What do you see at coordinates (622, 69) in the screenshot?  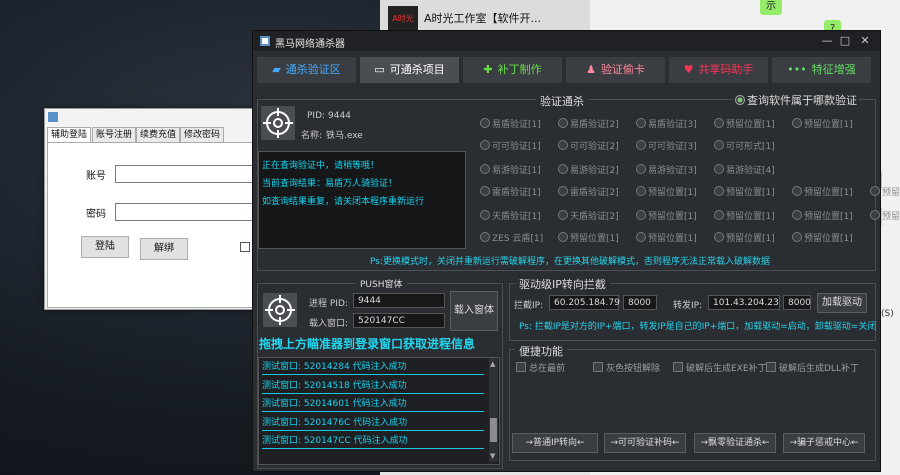 I see `tab-label: 验证偷卡` at bounding box center [622, 69].